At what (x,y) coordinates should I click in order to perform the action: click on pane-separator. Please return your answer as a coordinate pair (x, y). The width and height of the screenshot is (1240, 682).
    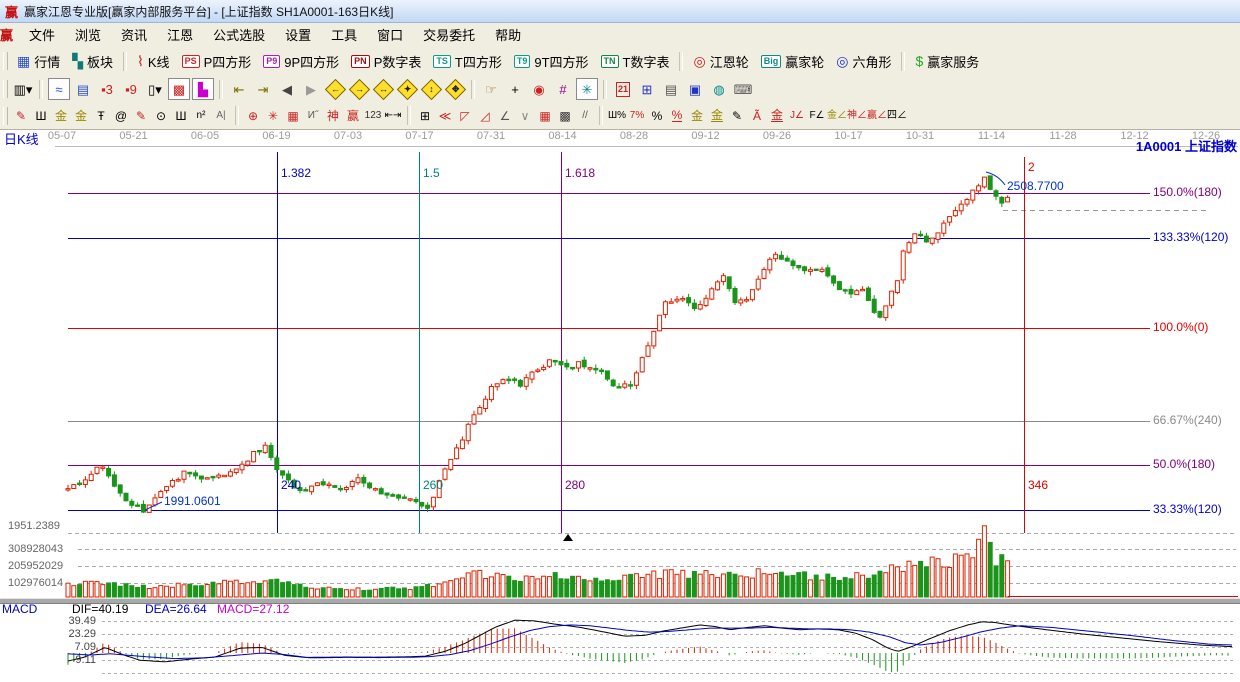
    Looking at the image, I should click on (620, 601).